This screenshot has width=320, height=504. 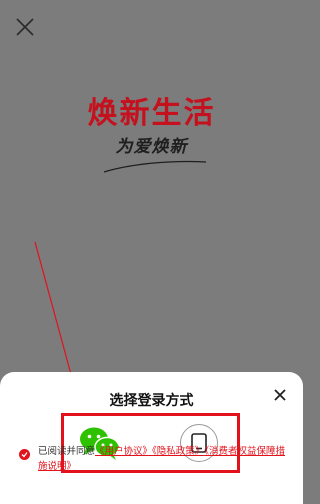 What do you see at coordinates (123, 451) in the screenshot?
I see `user-agreement-link: 《用户协议》` at bounding box center [123, 451].